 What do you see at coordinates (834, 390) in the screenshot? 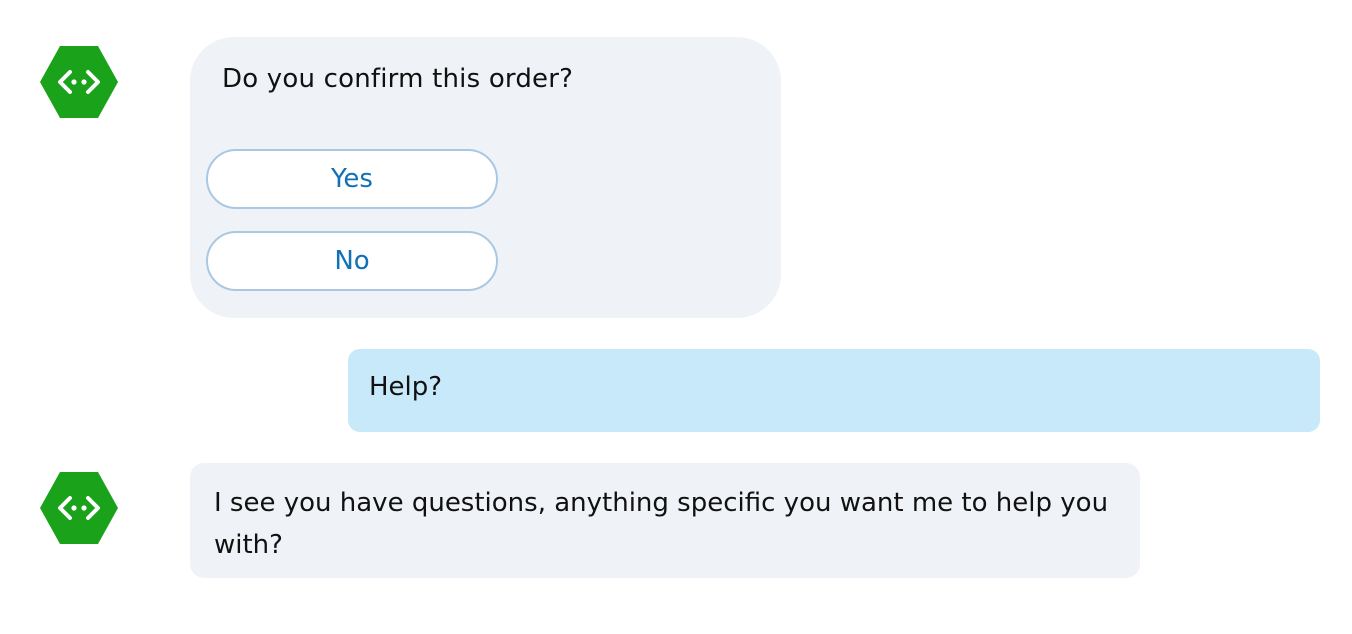
I see `user-message-bubble: Help?` at bounding box center [834, 390].